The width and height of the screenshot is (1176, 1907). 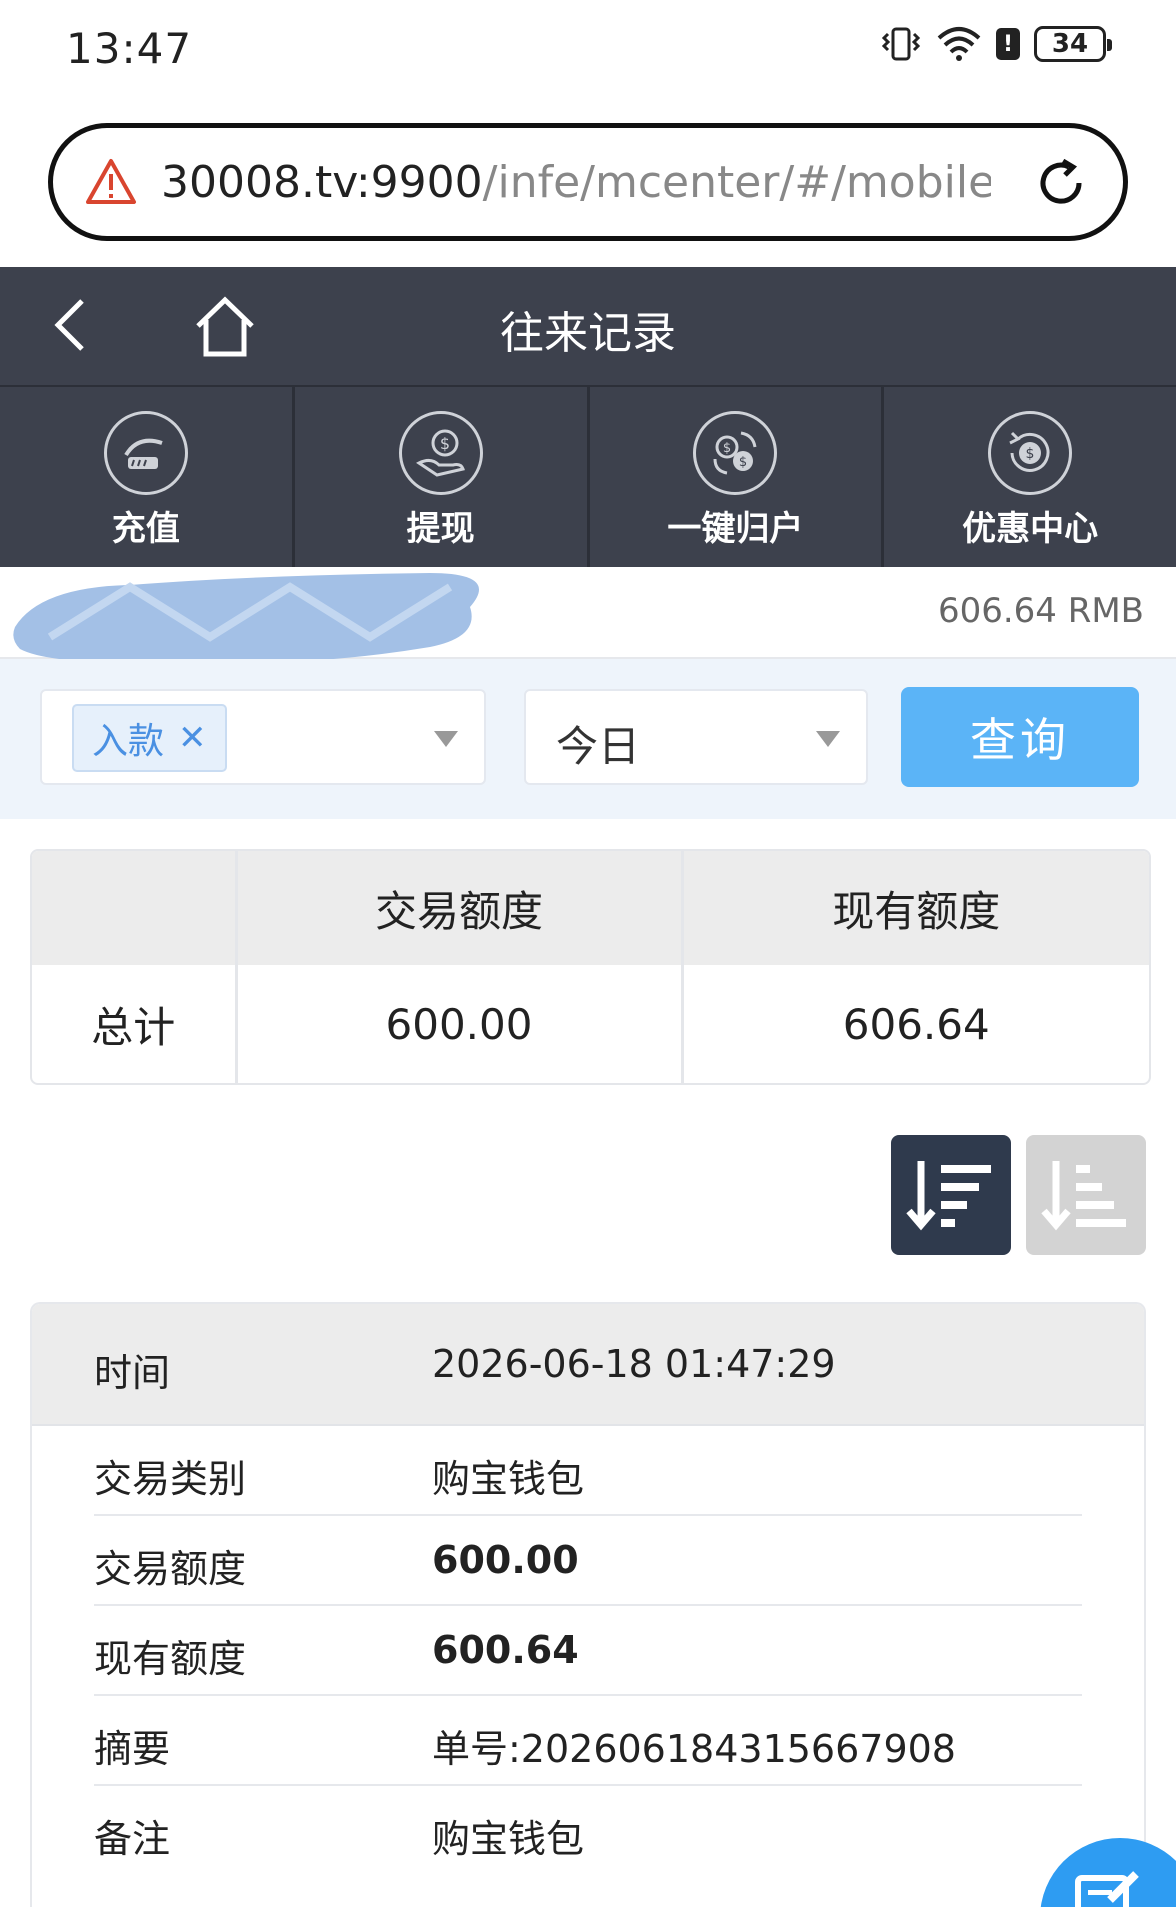 I want to click on record-row-type: 交易类别 购宝钱包, so click(x=588, y=1471).